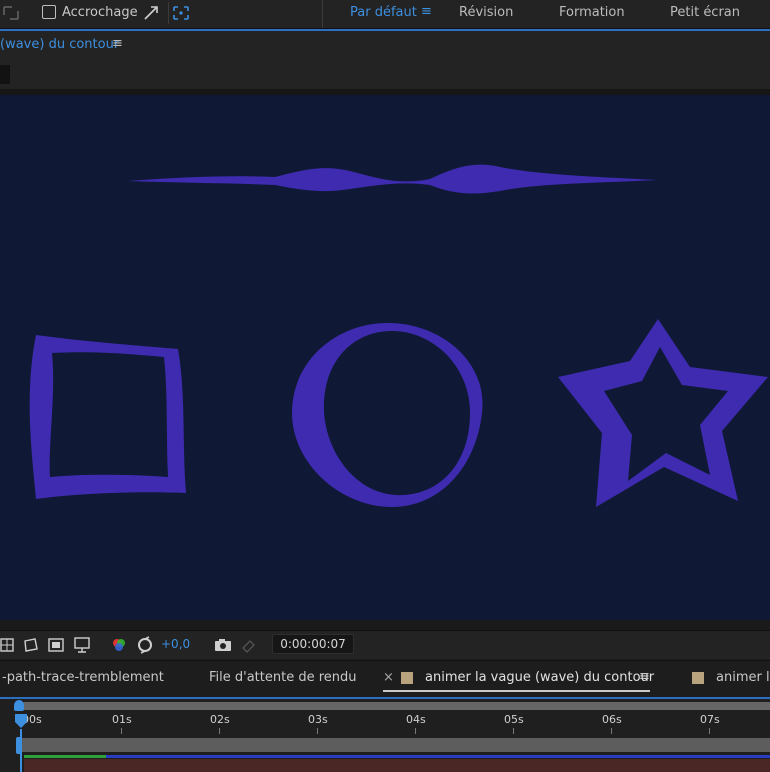  What do you see at coordinates (313, 644) in the screenshot?
I see `current-time-display: 0:00:00:07` at bounding box center [313, 644].